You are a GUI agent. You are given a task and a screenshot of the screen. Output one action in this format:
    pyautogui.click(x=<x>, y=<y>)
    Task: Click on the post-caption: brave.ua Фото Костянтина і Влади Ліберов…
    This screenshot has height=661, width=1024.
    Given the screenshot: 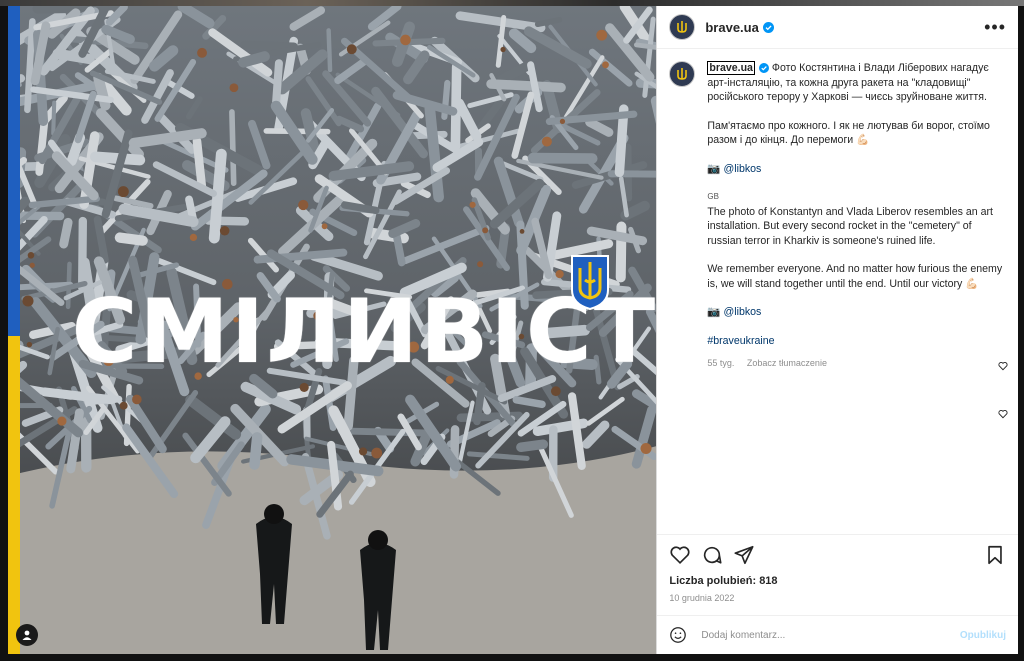 What is the action you would take?
    pyautogui.click(x=854, y=216)
    